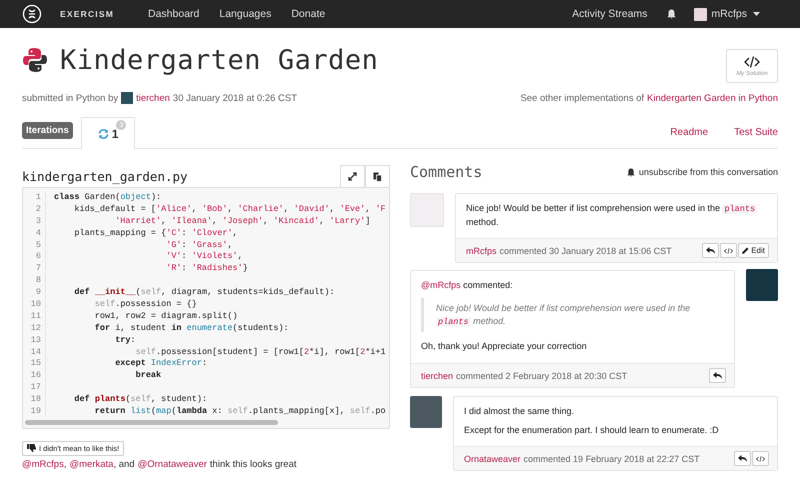 The width and height of the screenshot is (800, 498). What do you see at coordinates (689, 132) in the screenshot?
I see `tab-link: Readme` at bounding box center [689, 132].